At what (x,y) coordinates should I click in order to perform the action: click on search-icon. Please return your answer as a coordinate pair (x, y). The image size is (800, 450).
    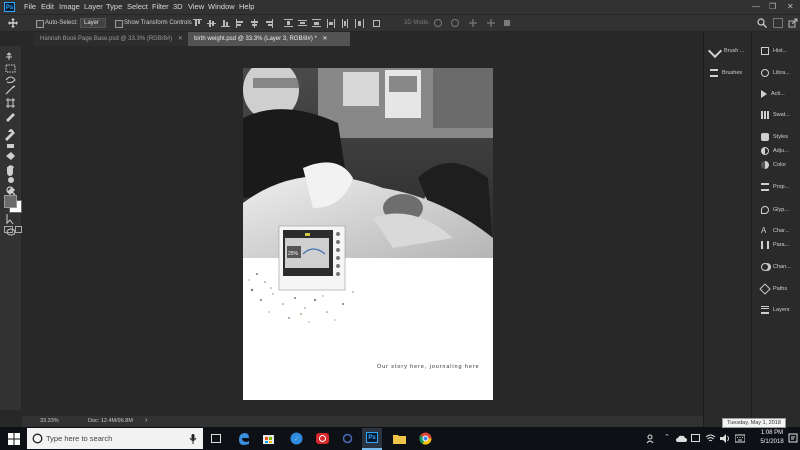
    Looking at the image, I should click on (762, 23).